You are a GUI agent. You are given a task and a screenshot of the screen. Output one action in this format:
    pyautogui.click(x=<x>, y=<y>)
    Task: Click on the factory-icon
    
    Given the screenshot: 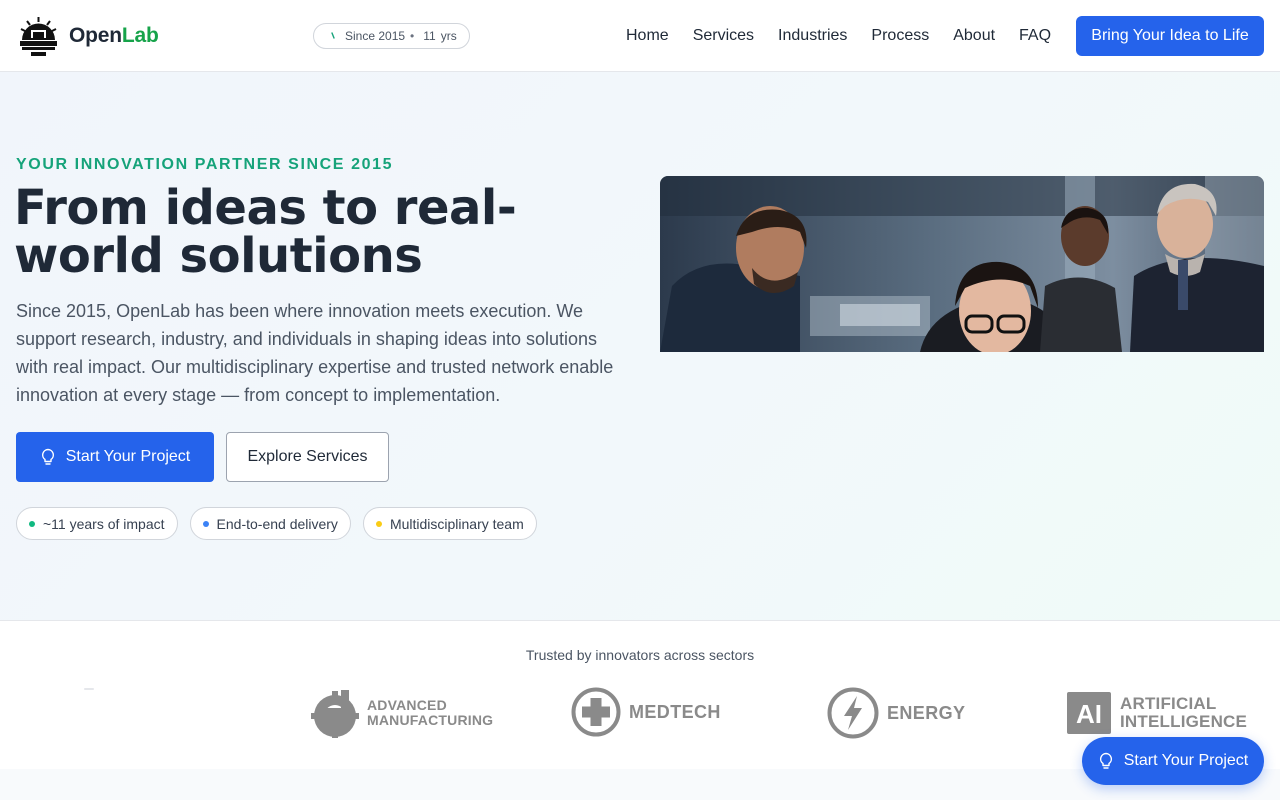 What is the action you would take?
    pyautogui.click(x=335, y=714)
    